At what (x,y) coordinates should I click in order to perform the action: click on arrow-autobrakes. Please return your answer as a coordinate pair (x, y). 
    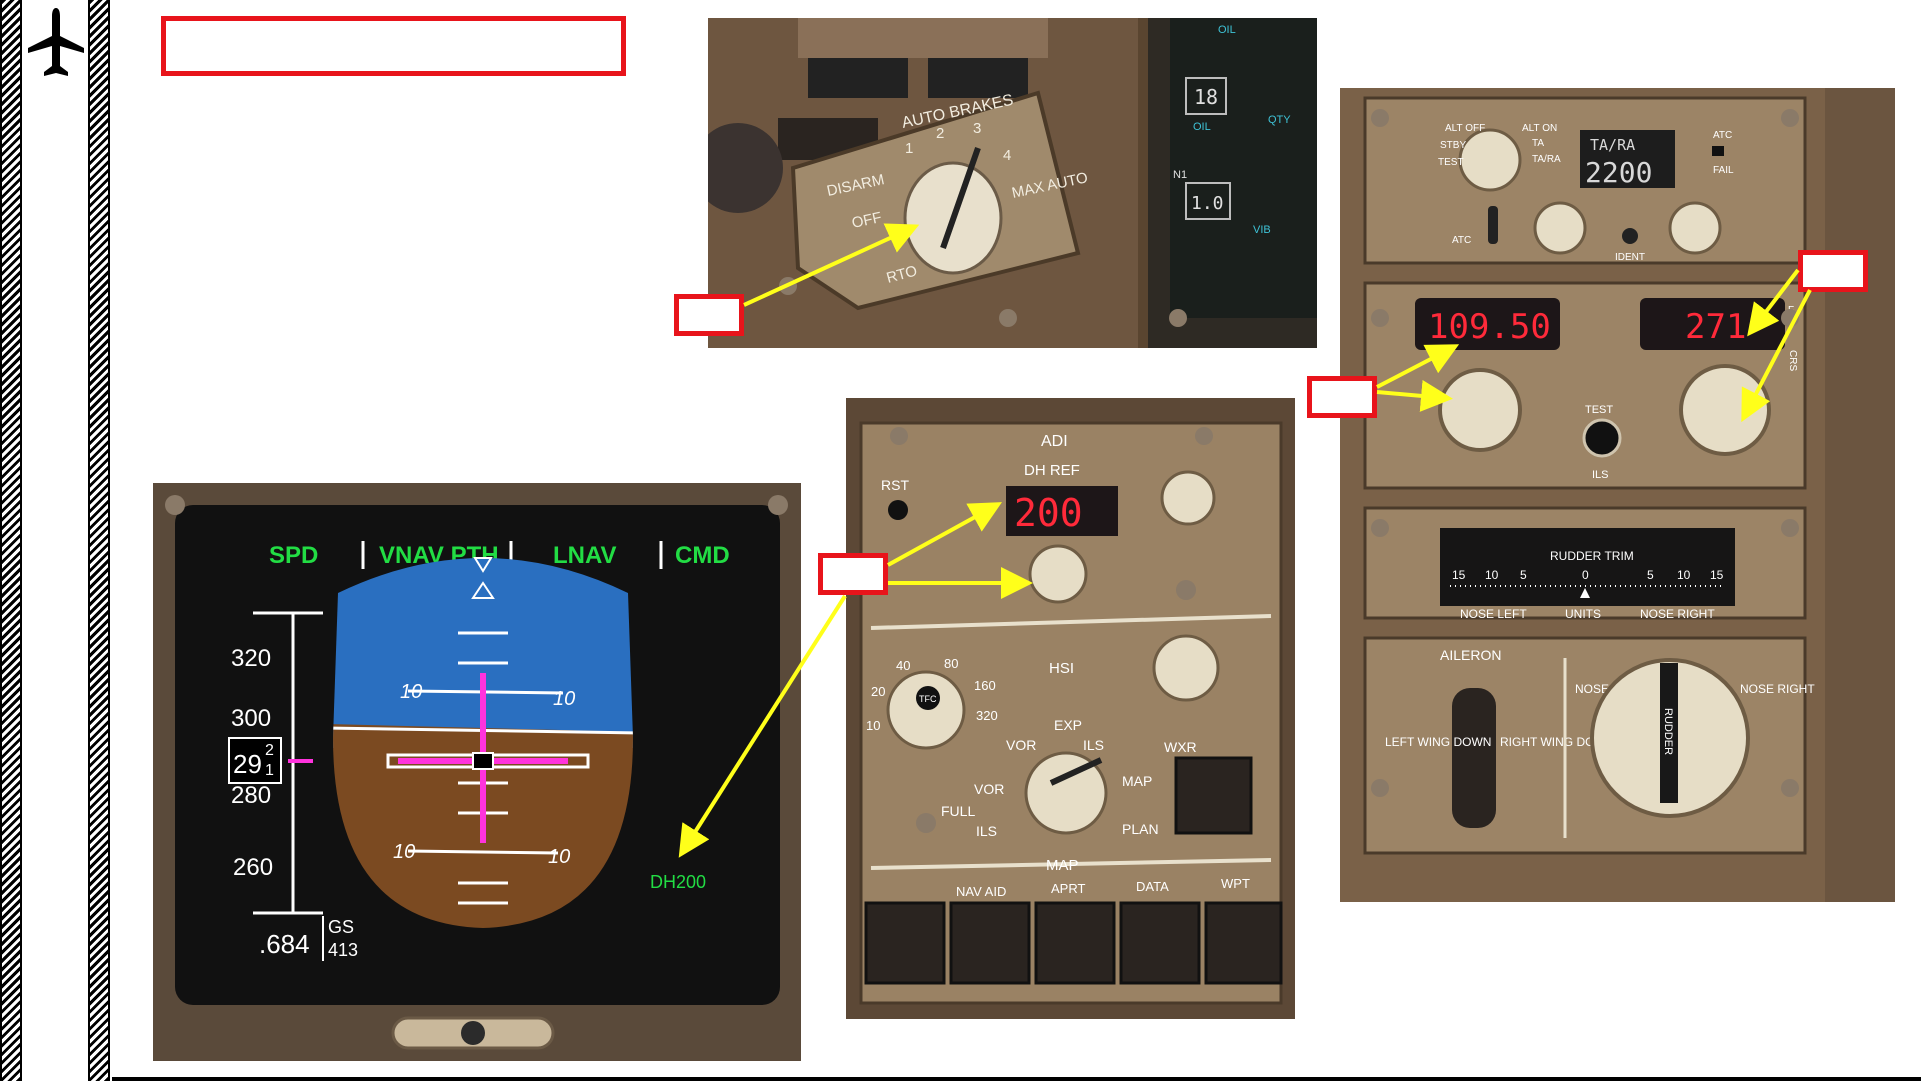
    Looking at the image, I should click on (831, 265).